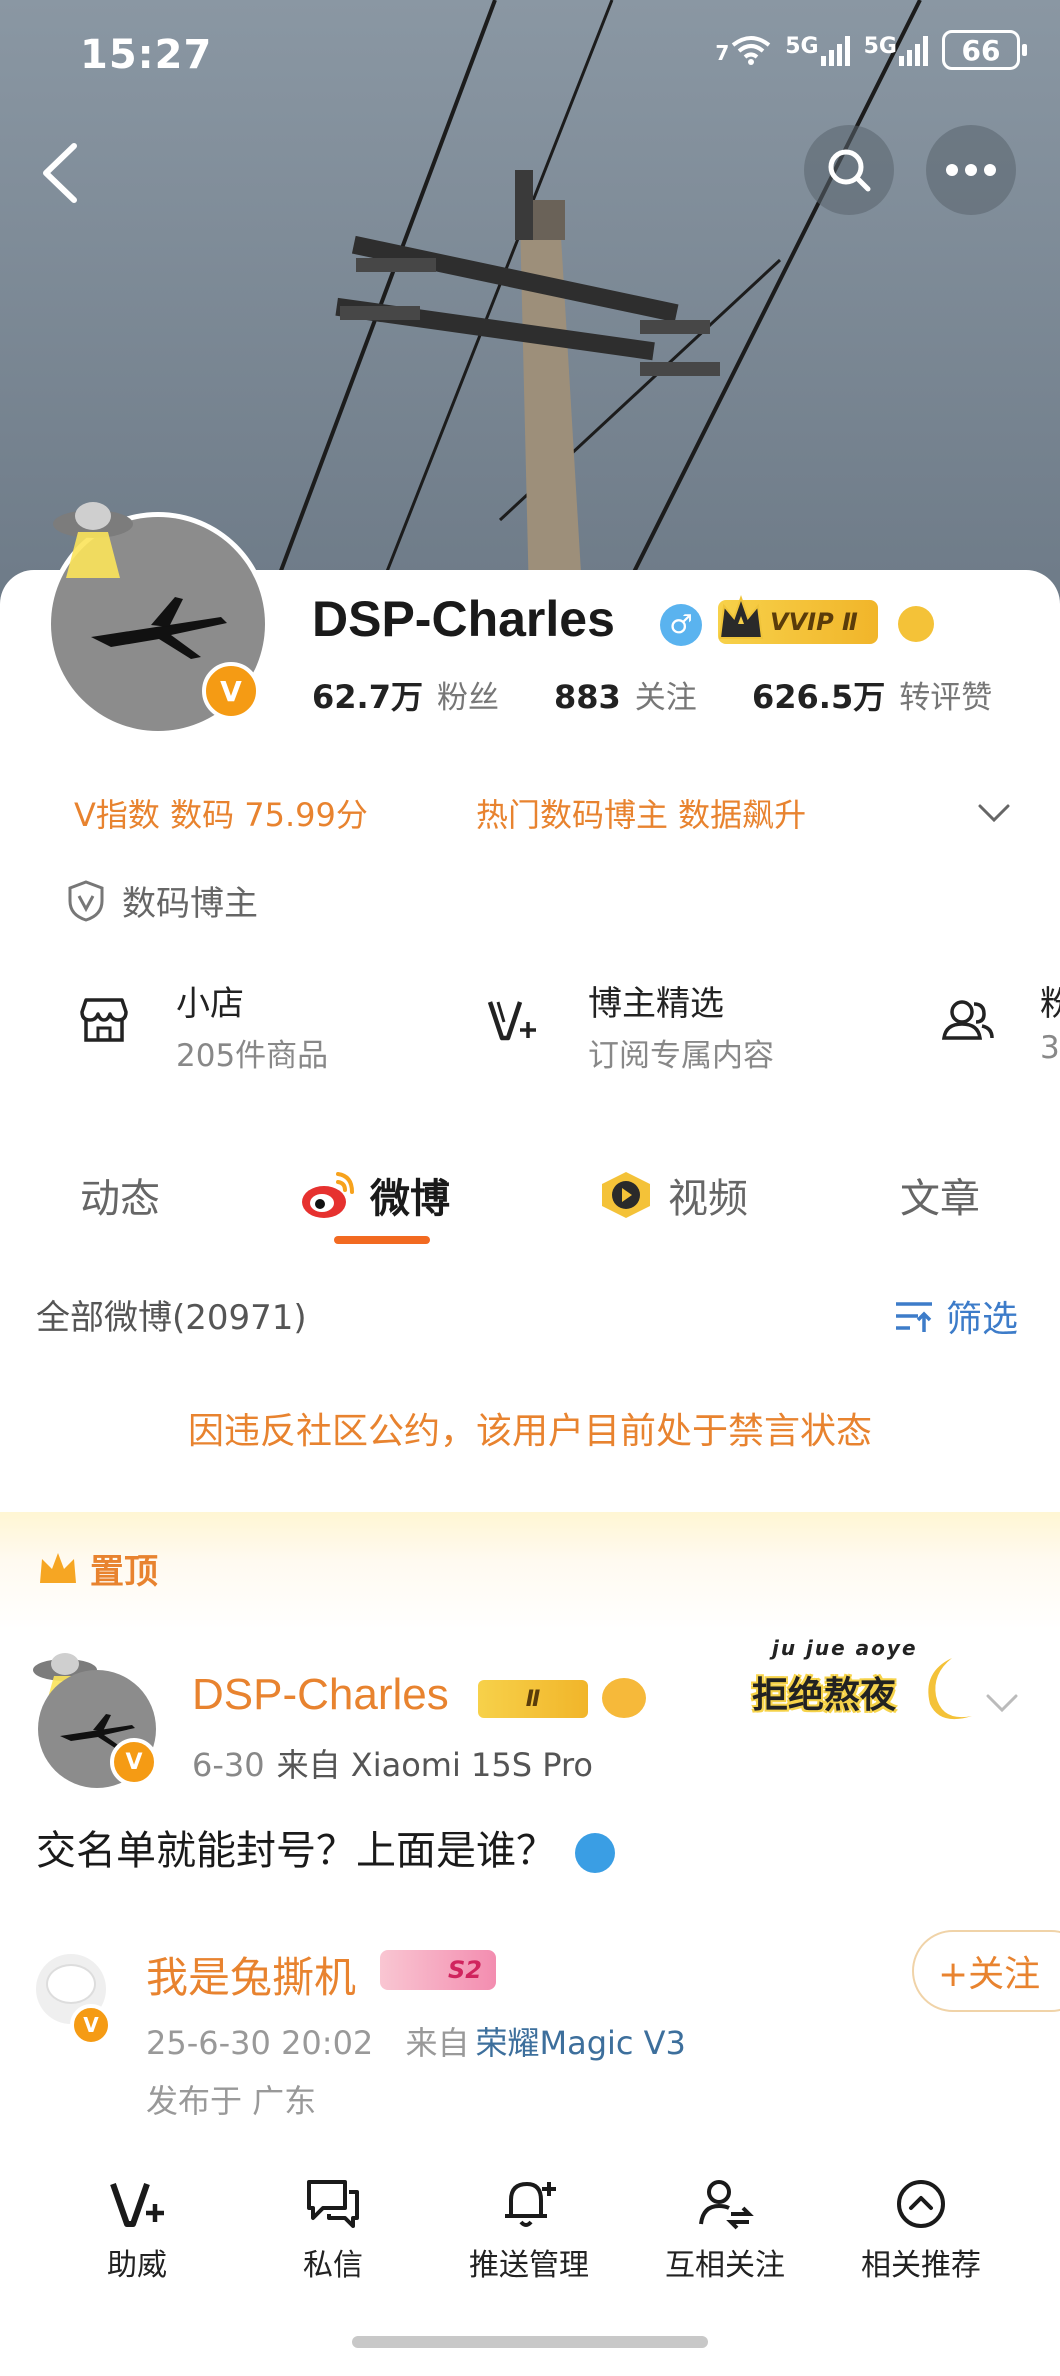  Describe the element at coordinates (171, 1314) in the screenshot. I see `all-posts-count: 全部微博(20971)` at that location.